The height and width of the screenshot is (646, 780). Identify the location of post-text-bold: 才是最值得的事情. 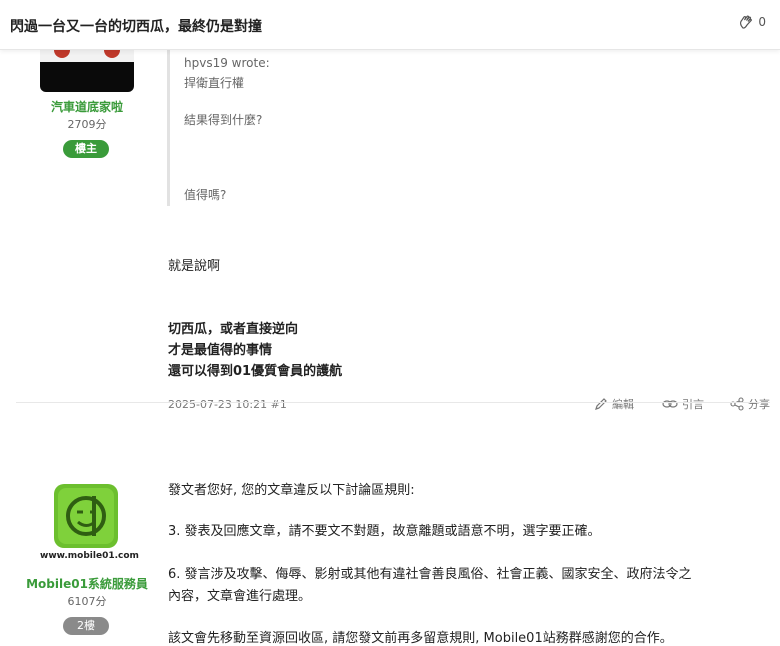
(220, 350).